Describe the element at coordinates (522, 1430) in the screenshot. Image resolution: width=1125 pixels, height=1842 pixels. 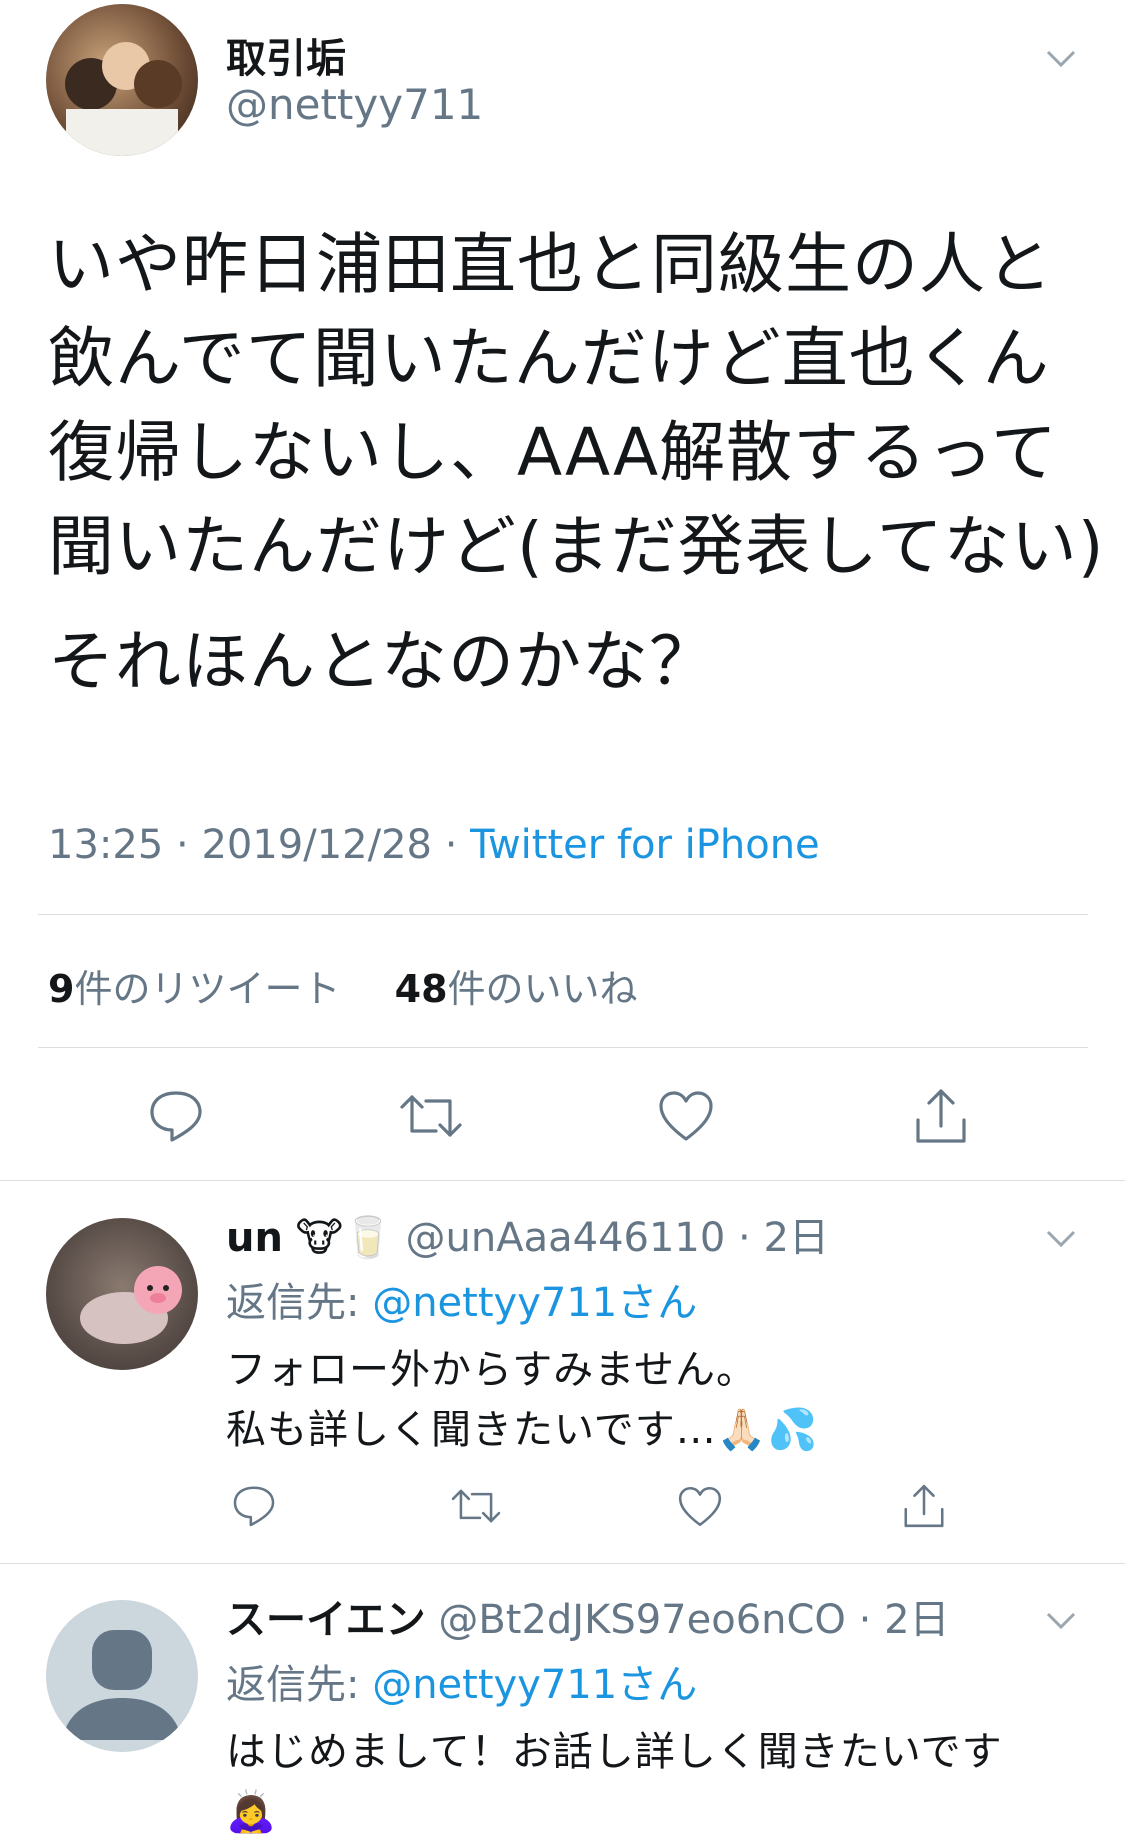
I see `reply-text-line: 私も詳しく聞きたいです…🙏🏻💦` at that location.